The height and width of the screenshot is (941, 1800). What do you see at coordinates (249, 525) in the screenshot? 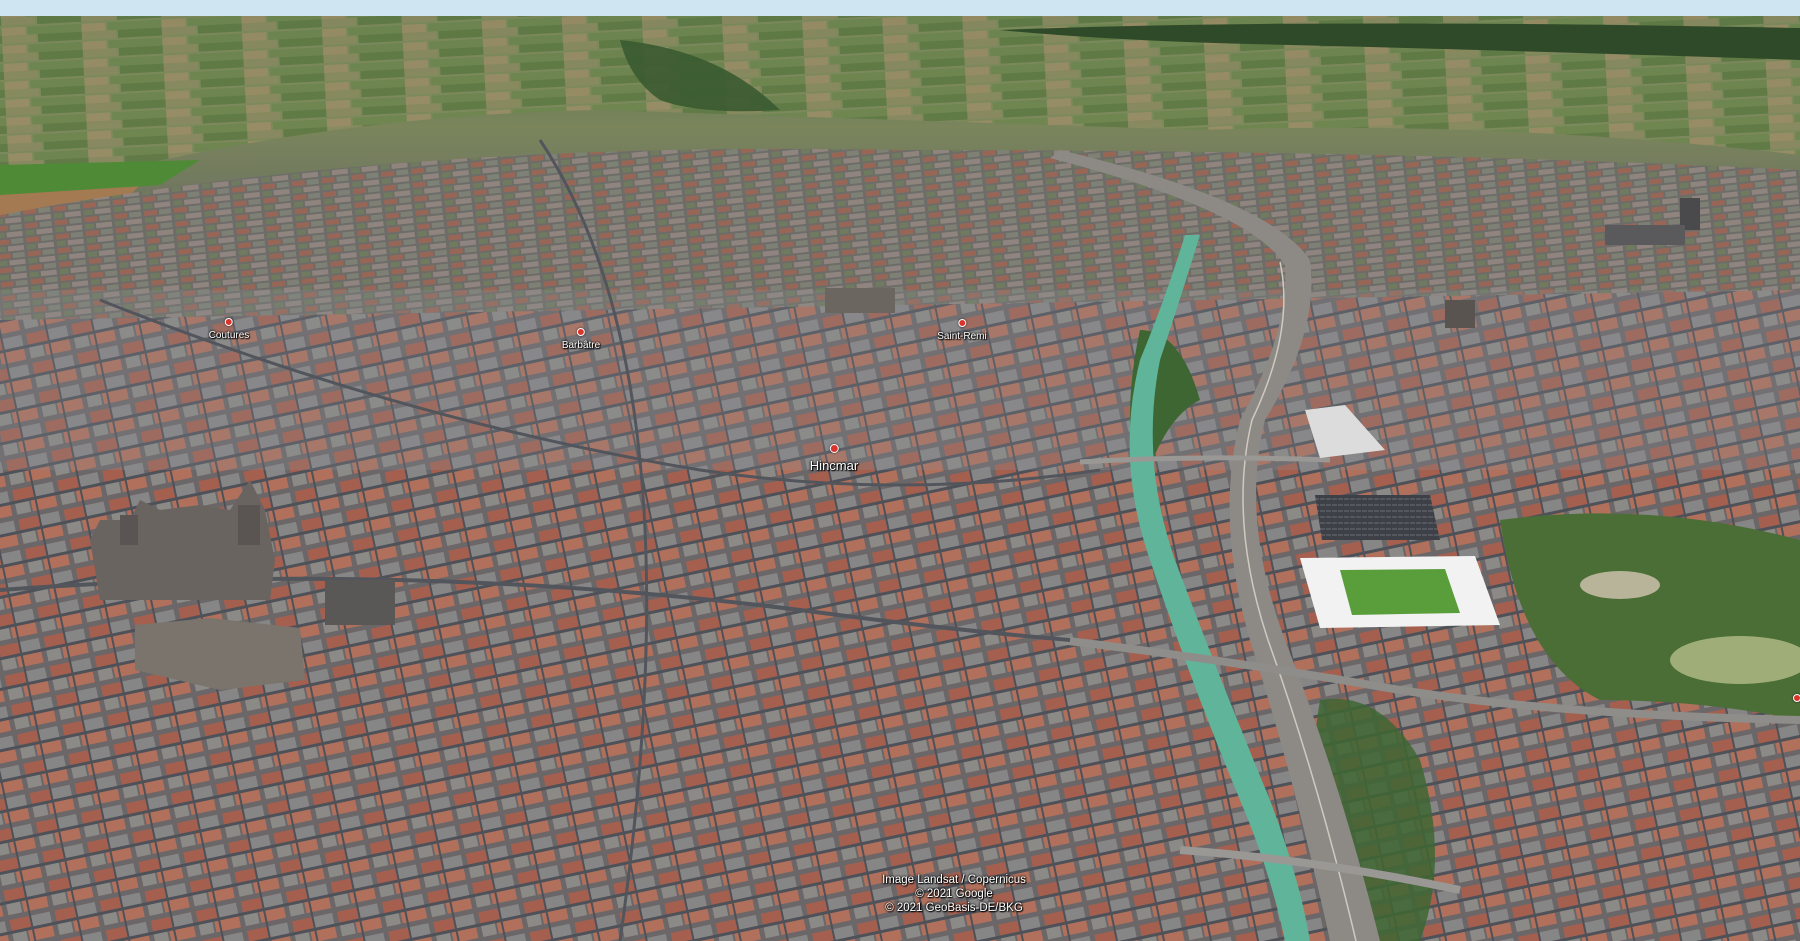
I see `cathedral-tower-right` at bounding box center [249, 525].